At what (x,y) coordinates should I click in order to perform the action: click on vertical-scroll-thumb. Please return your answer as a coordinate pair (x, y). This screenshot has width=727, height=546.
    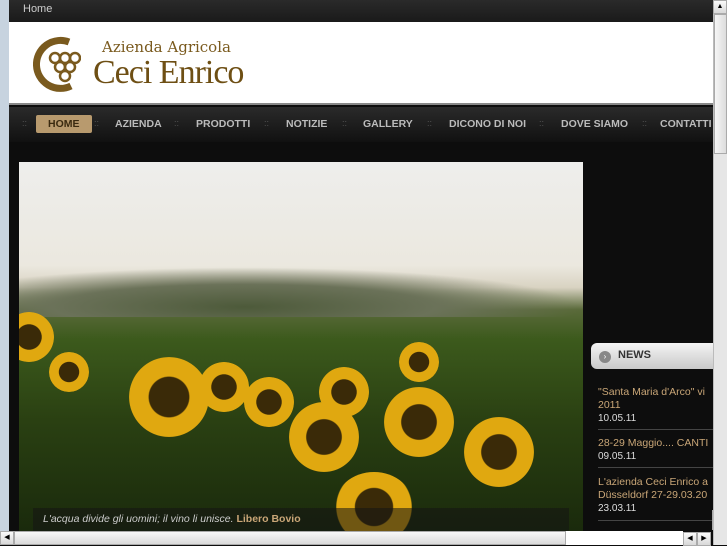
    Looking at the image, I should click on (720, 84).